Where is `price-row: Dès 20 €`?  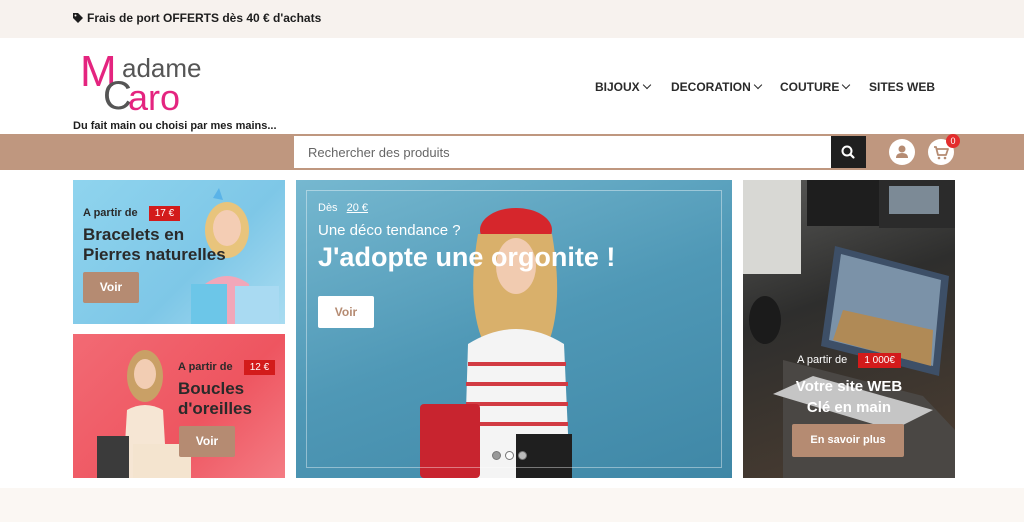
price-row: Dès 20 € is located at coordinates (343, 208).